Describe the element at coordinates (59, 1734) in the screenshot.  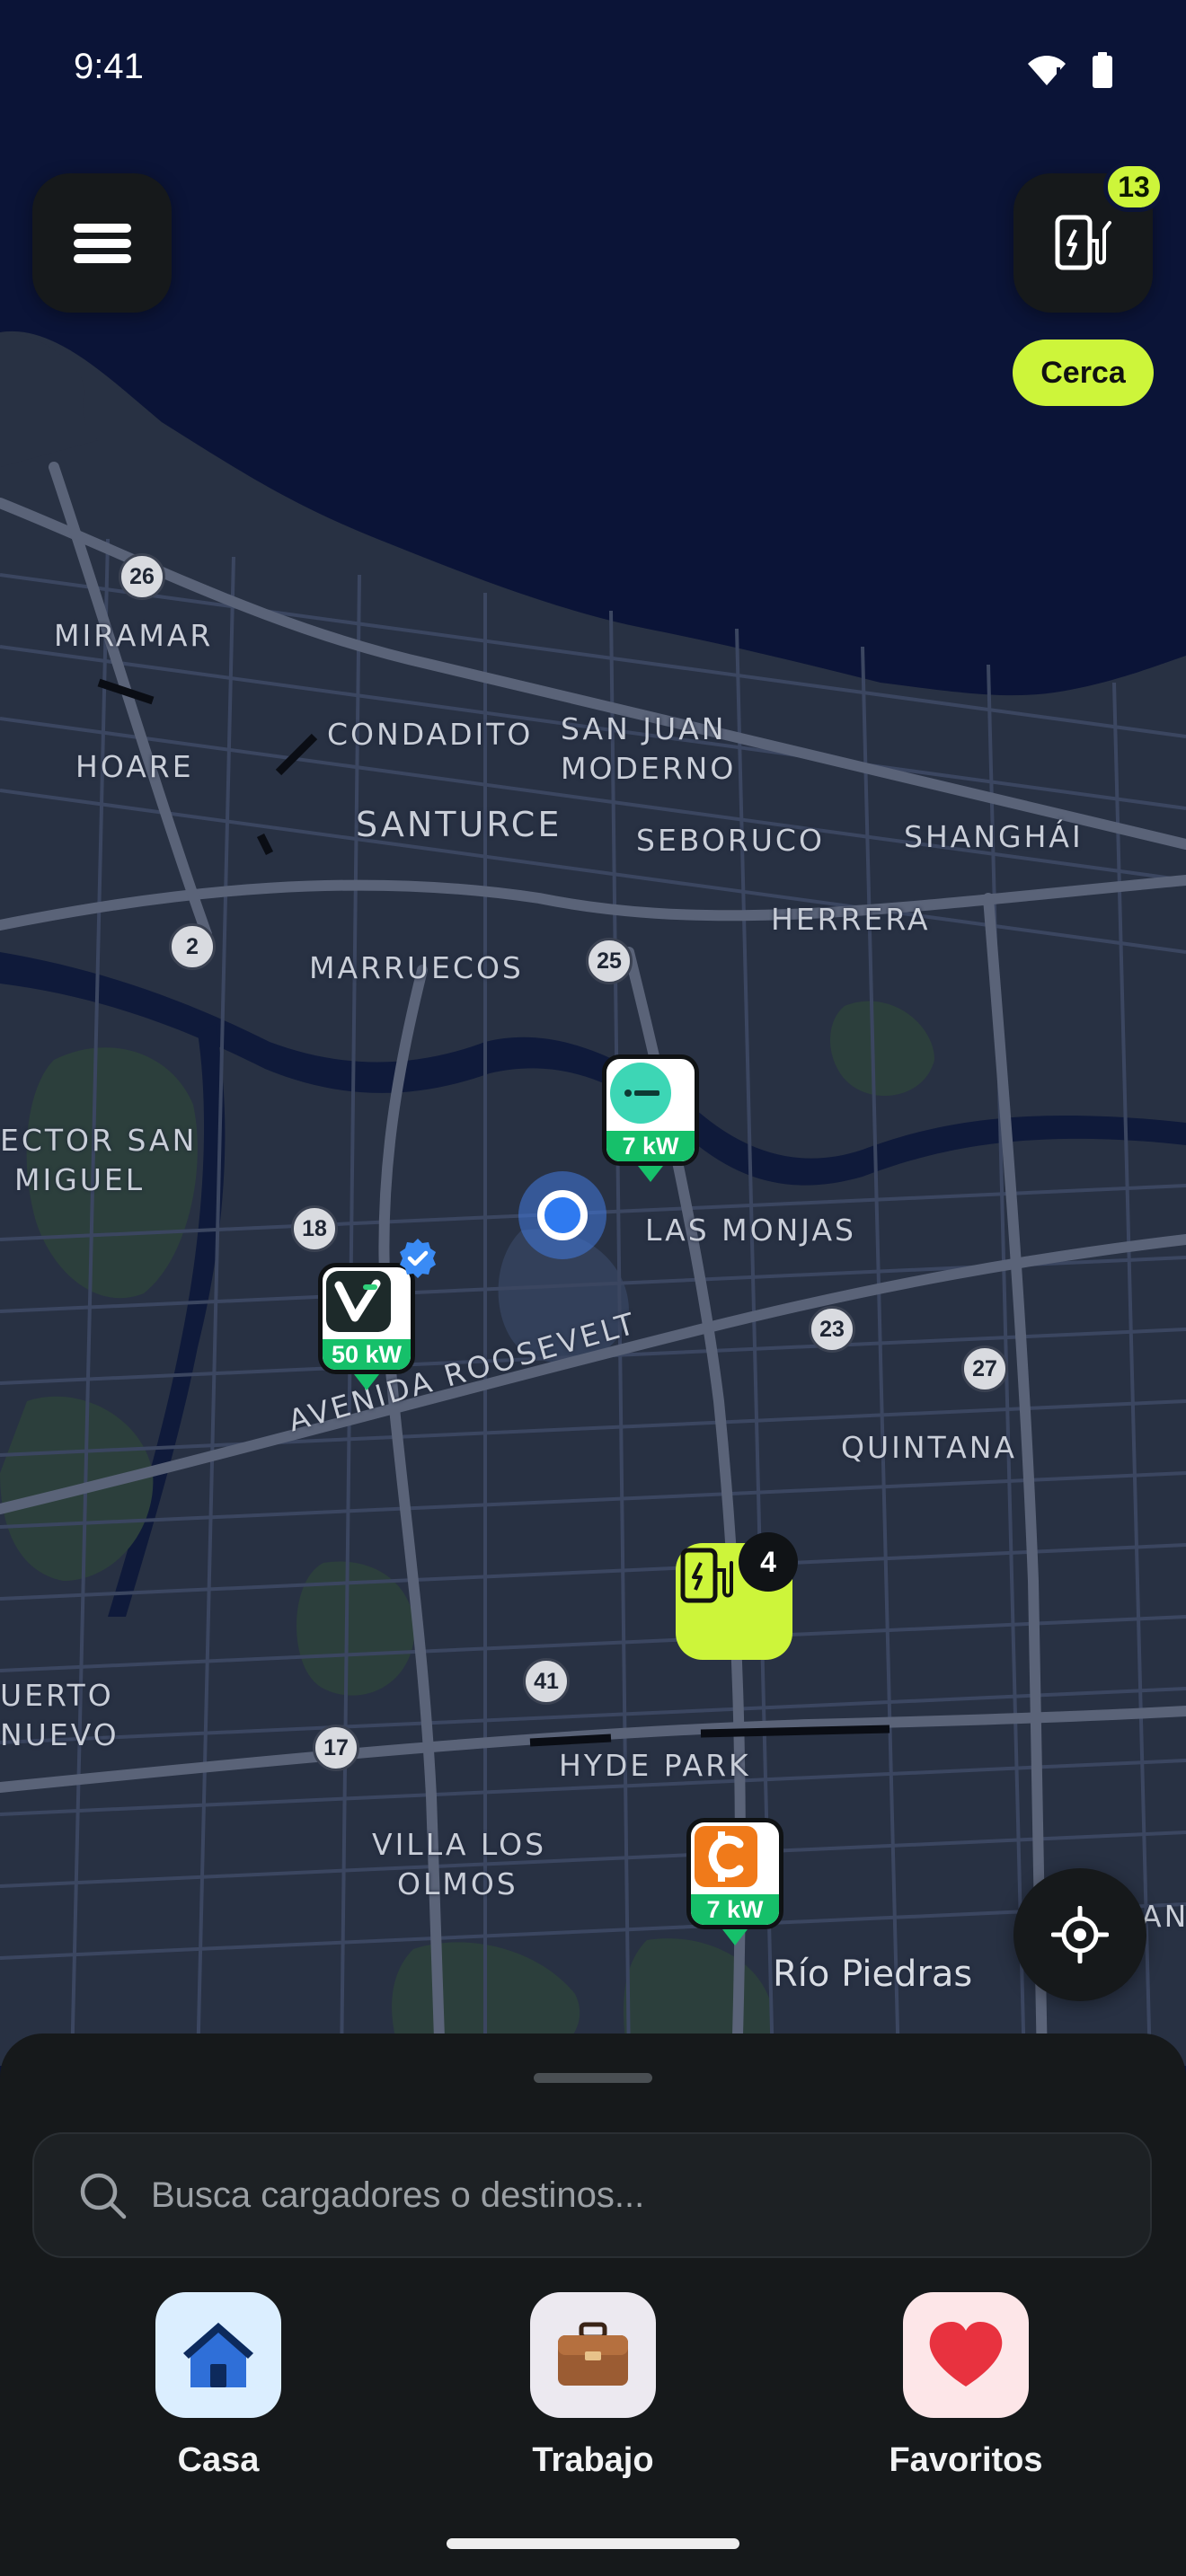
I see `map-label-puerto-nuevo-2: NUEVO` at that location.